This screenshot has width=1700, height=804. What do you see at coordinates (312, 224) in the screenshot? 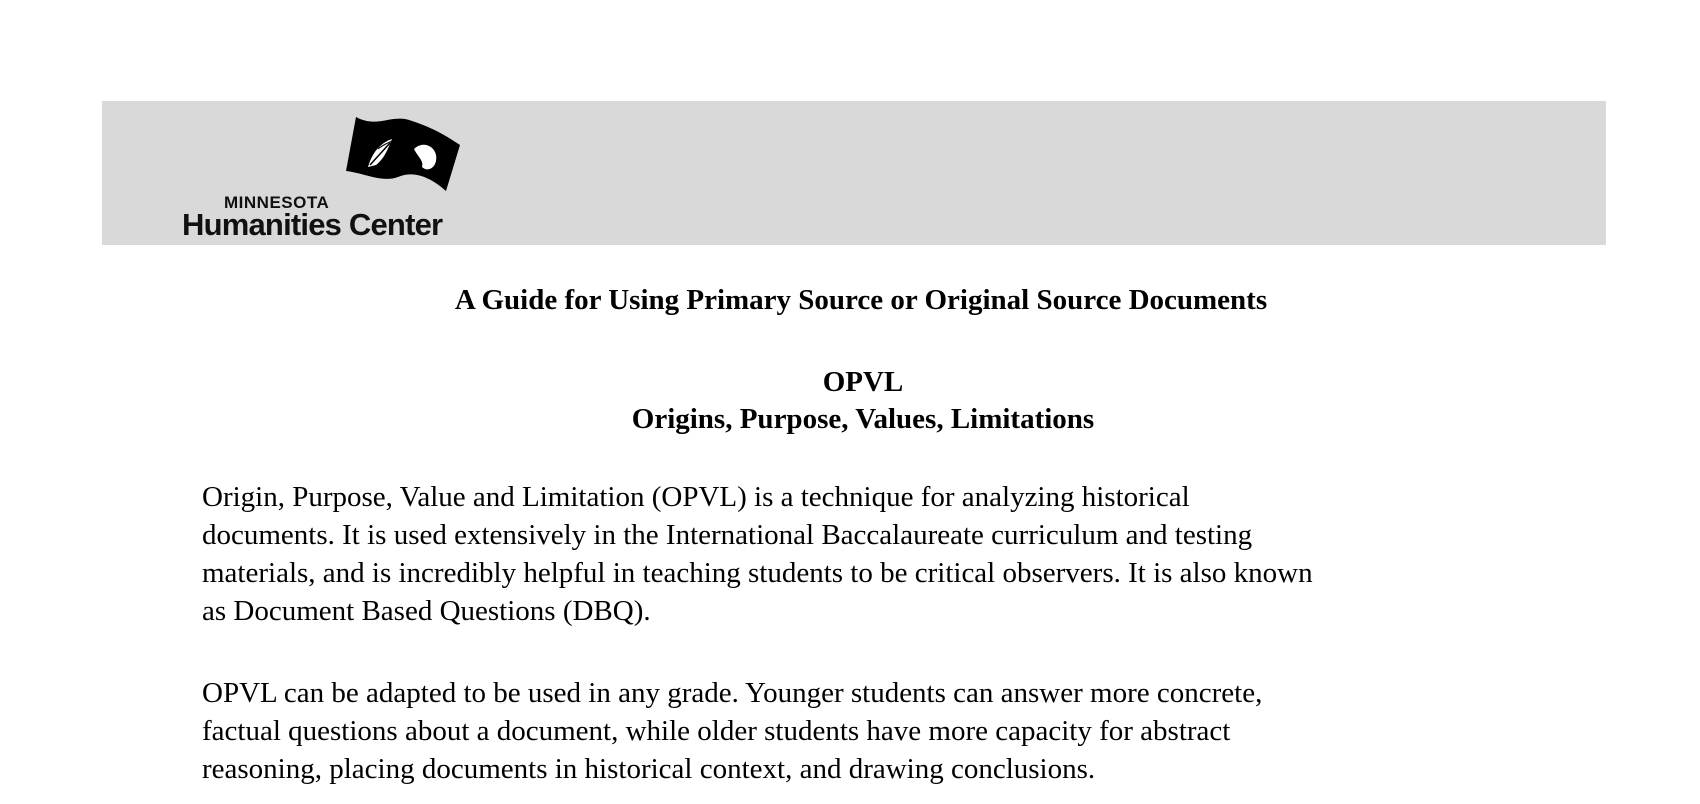
I see `logo-text-humanities-center: Humanities Center` at bounding box center [312, 224].